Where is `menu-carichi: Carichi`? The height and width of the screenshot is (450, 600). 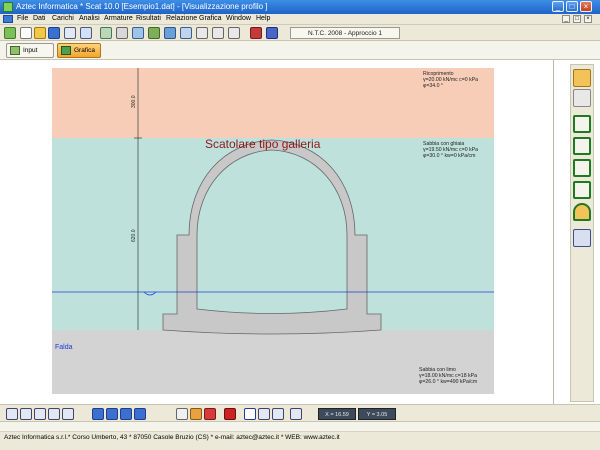 menu-carichi: Carichi is located at coordinates (63, 18).